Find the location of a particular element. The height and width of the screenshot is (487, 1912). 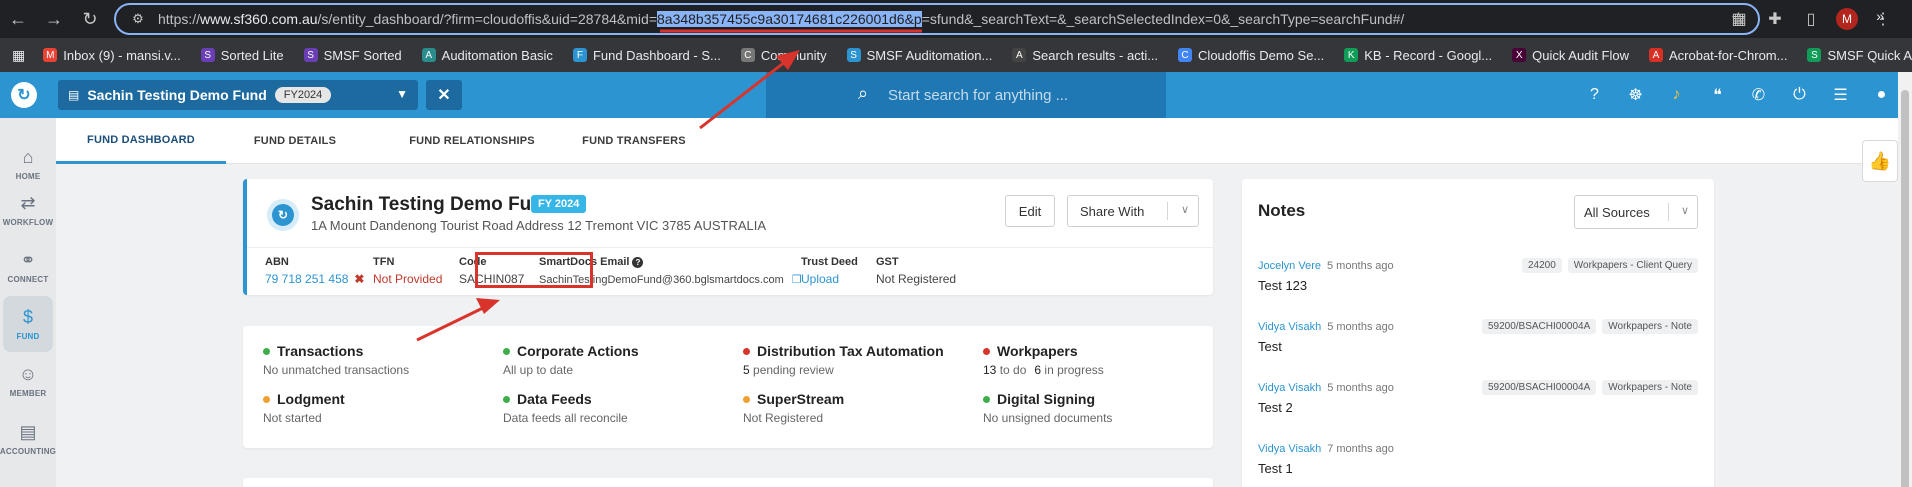

status-subtitle: No unsigned documents is located at coordinates (1048, 418).